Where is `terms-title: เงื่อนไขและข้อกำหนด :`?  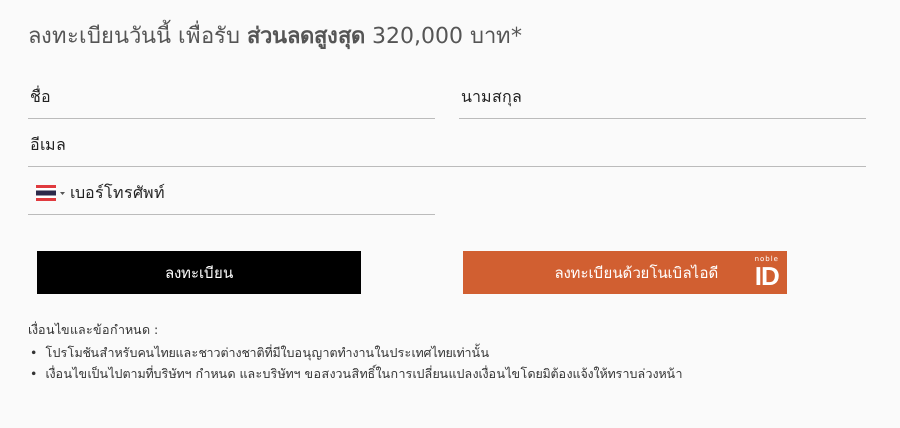 terms-title: เงื่อนไขและข้อกำหนด : is located at coordinates (94, 329).